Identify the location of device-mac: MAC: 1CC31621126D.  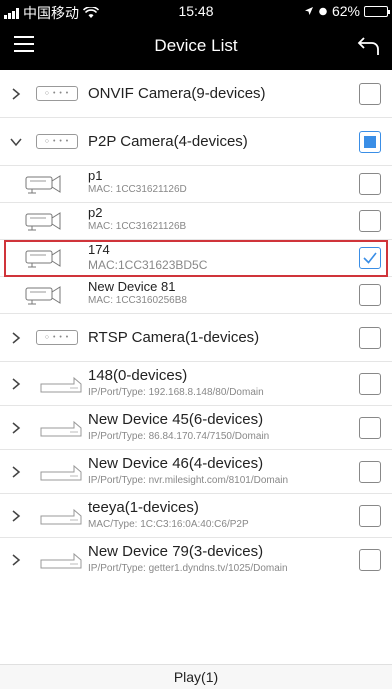
(137, 189).